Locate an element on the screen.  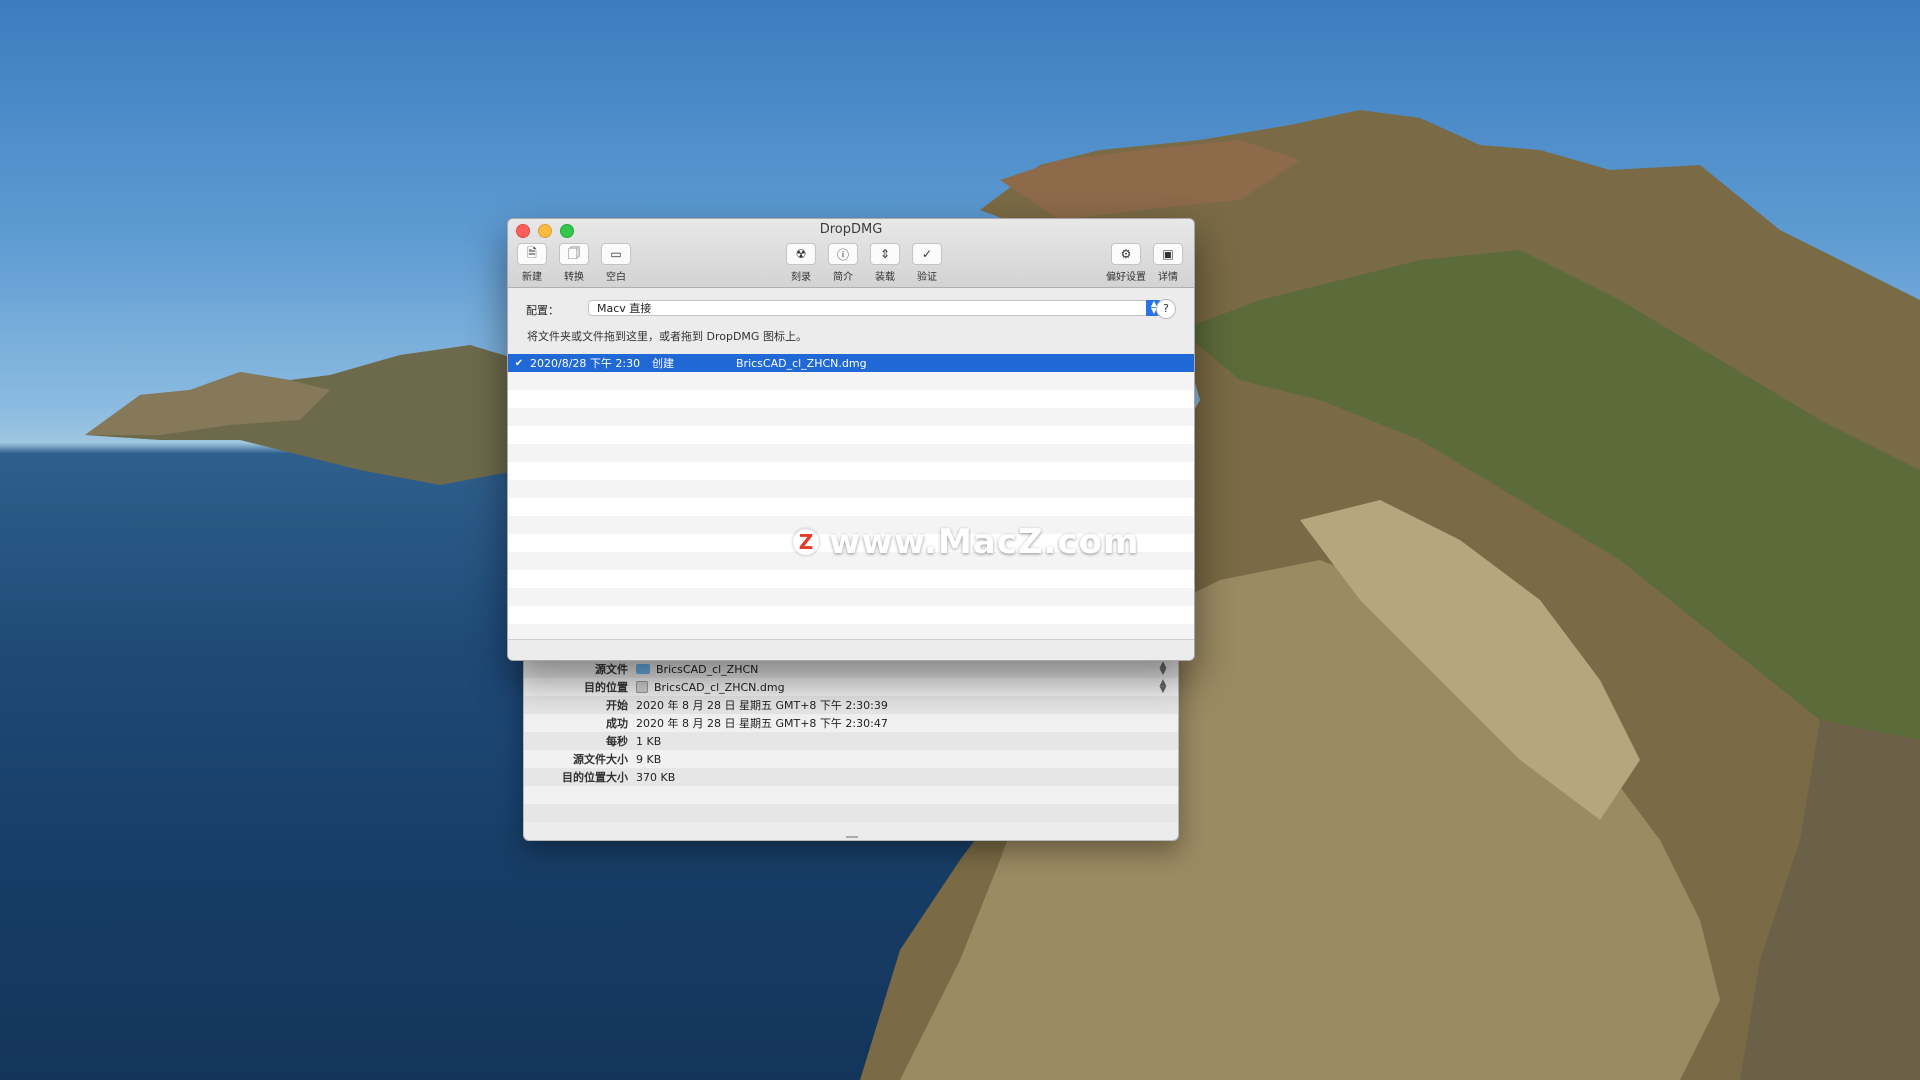
detail-value: BricsCAD_cl_ZHCN is located at coordinates (896, 669).